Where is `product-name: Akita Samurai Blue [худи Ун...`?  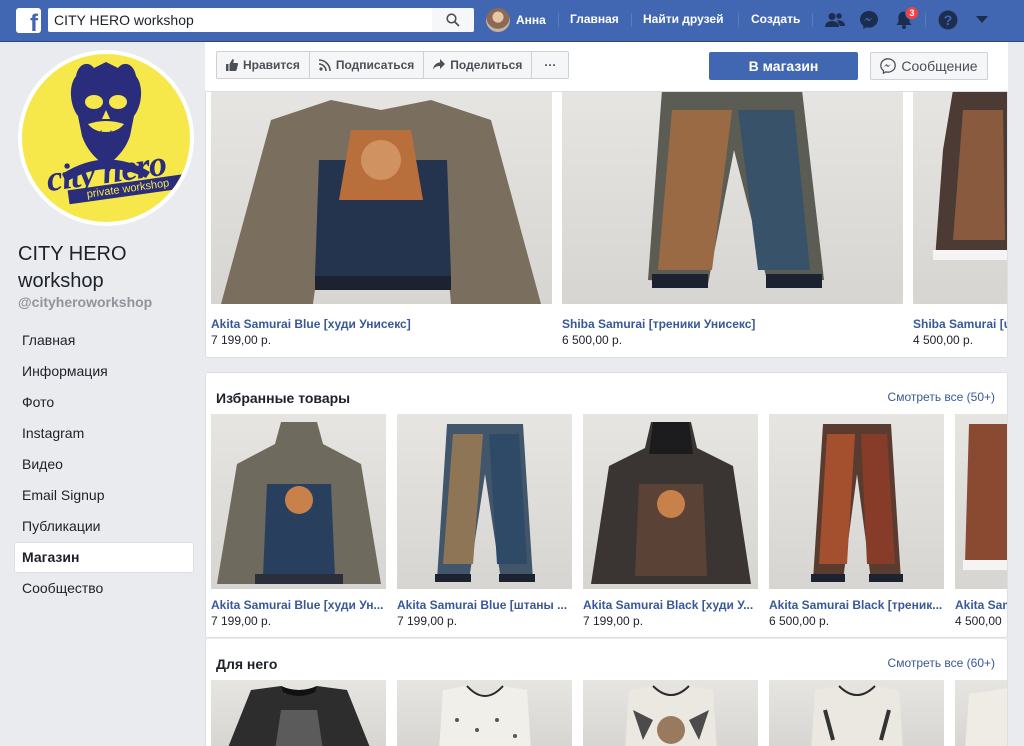 product-name: Akita Samurai Blue [худи Ун... is located at coordinates (298, 605).